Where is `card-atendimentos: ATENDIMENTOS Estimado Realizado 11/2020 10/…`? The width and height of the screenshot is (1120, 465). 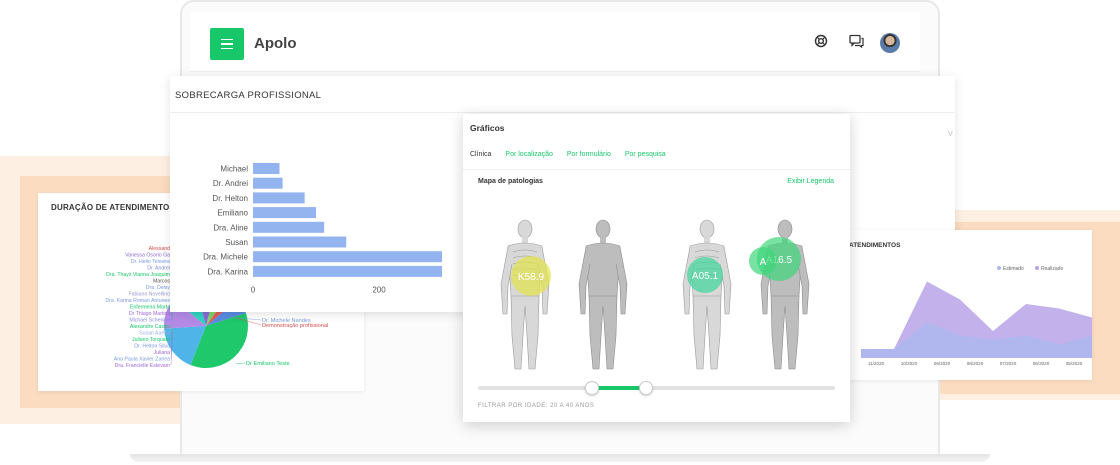
card-atendimentos: ATENDIMENTOS Estimado Realizado 11/2020 10/… is located at coordinates (968, 305).